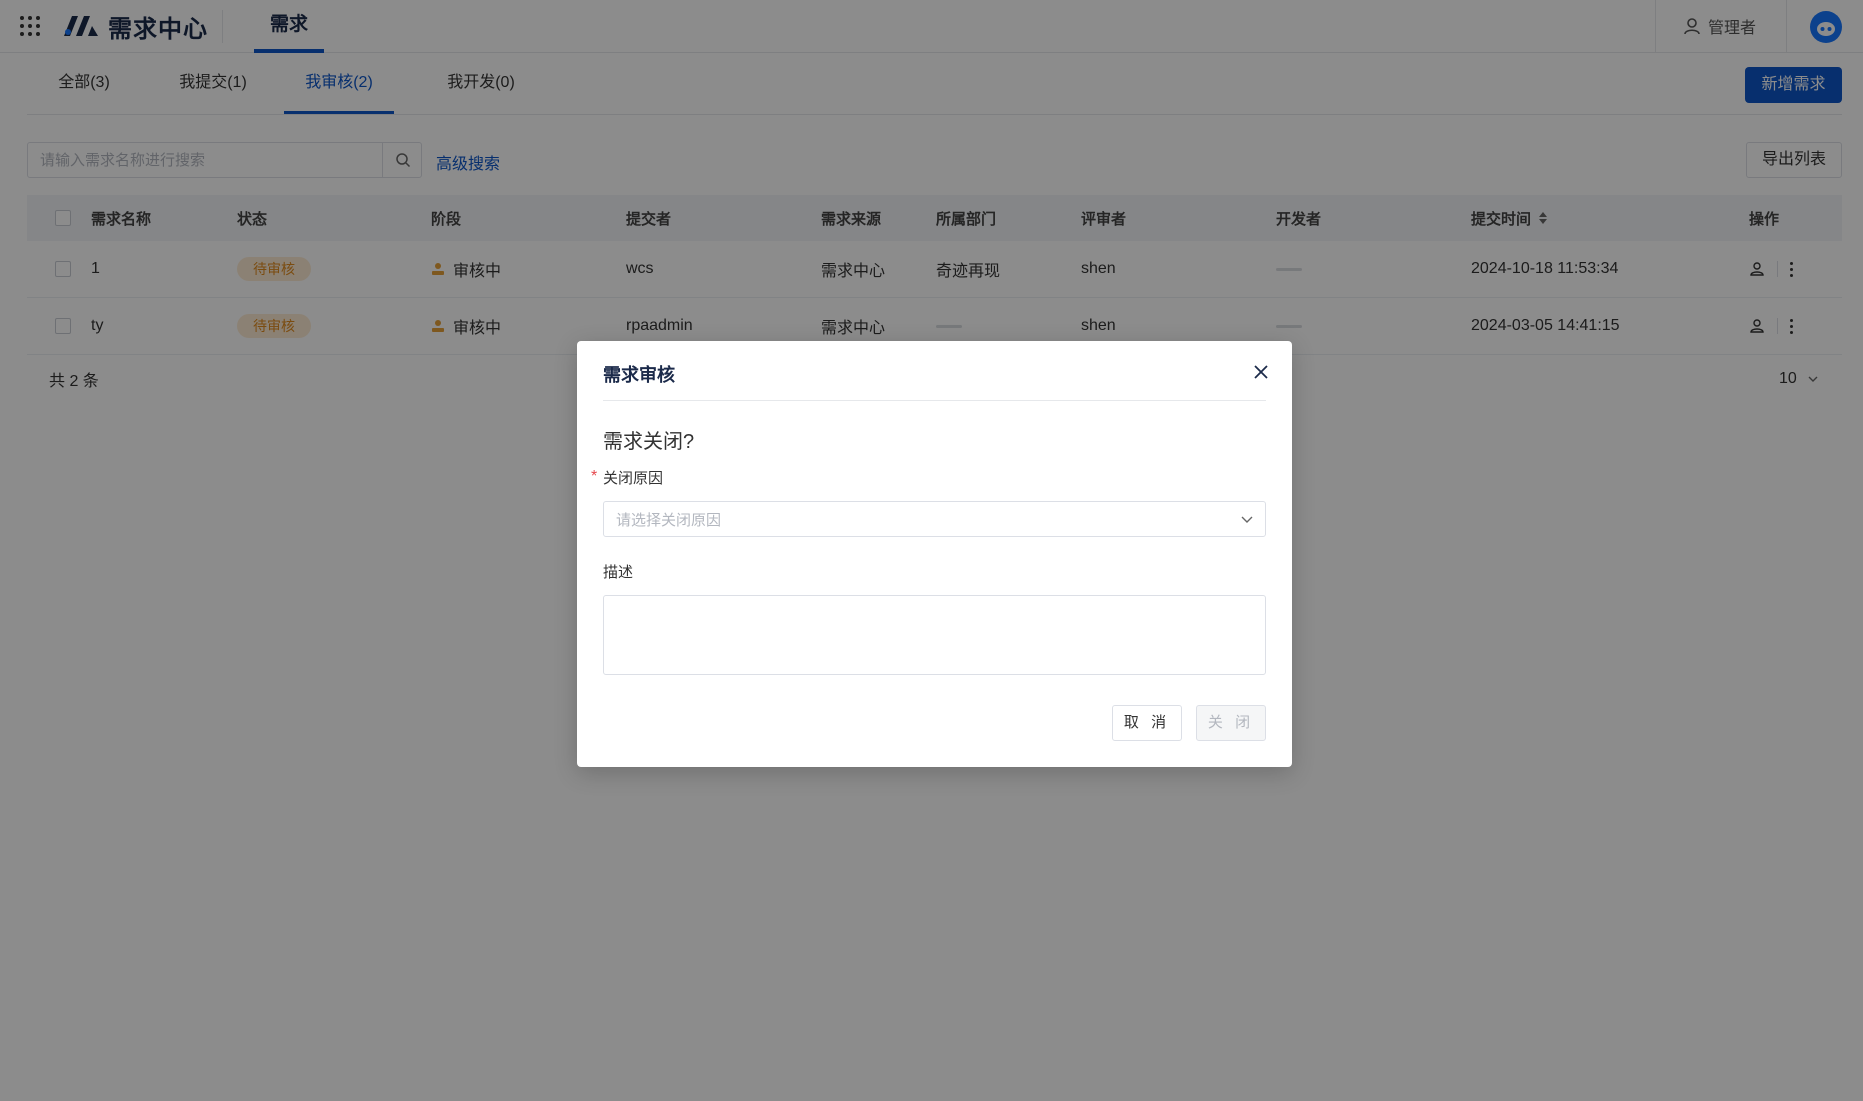 The height and width of the screenshot is (1101, 1863). Describe the element at coordinates (1231, 723) in the screenshot. I see `confirm-close-button: 关 闭` at that location.